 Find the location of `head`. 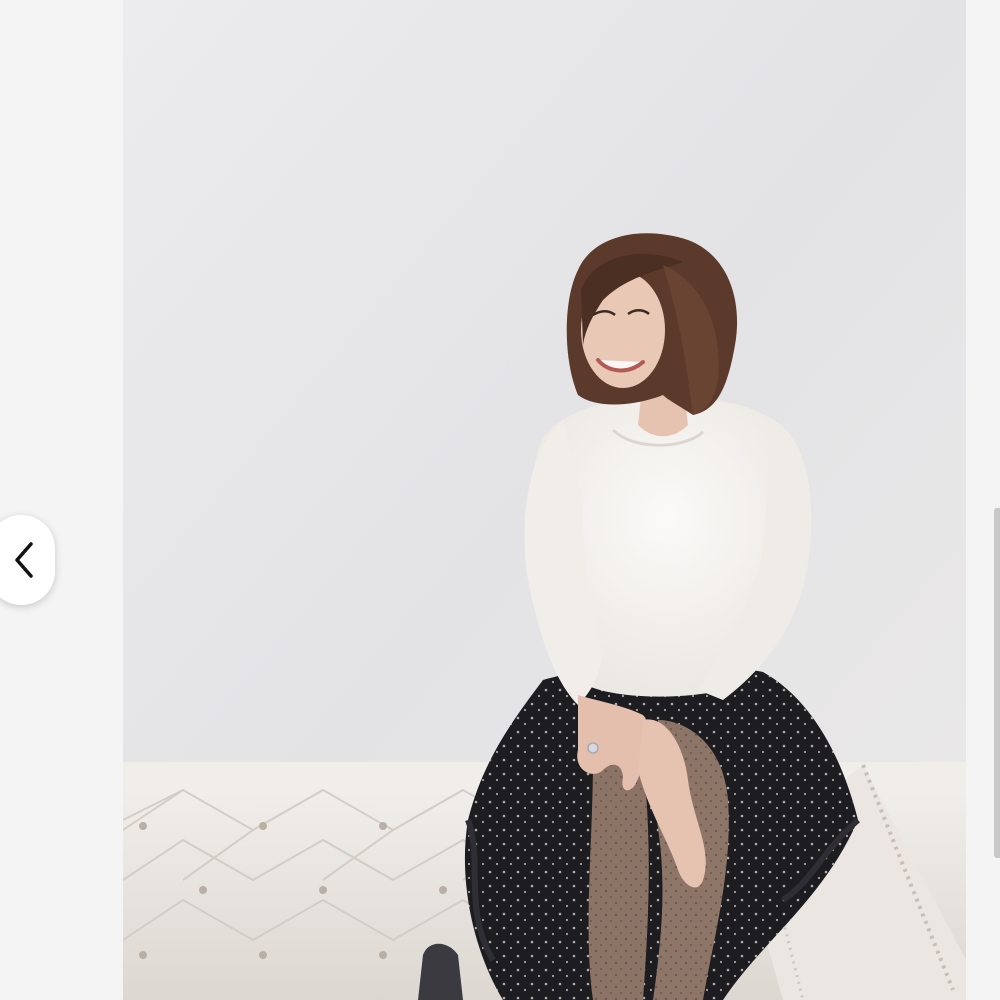

head is located at coordinates (652, 324).